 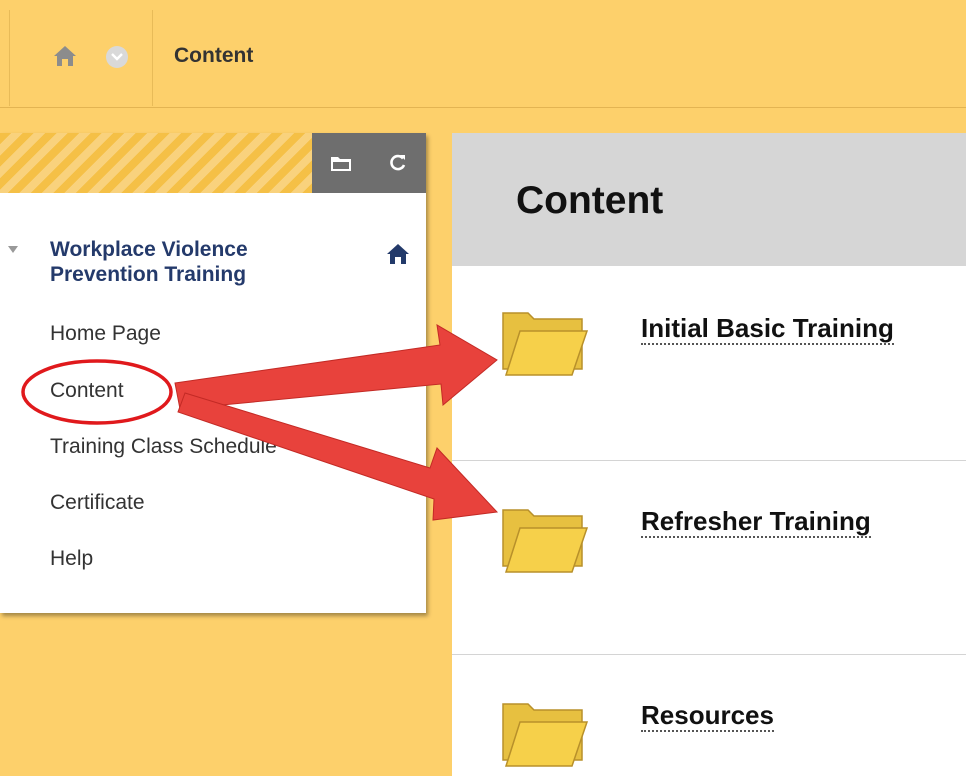 I want to click on content-item-title: Initial Basic Training, so click(x=767, y=329).